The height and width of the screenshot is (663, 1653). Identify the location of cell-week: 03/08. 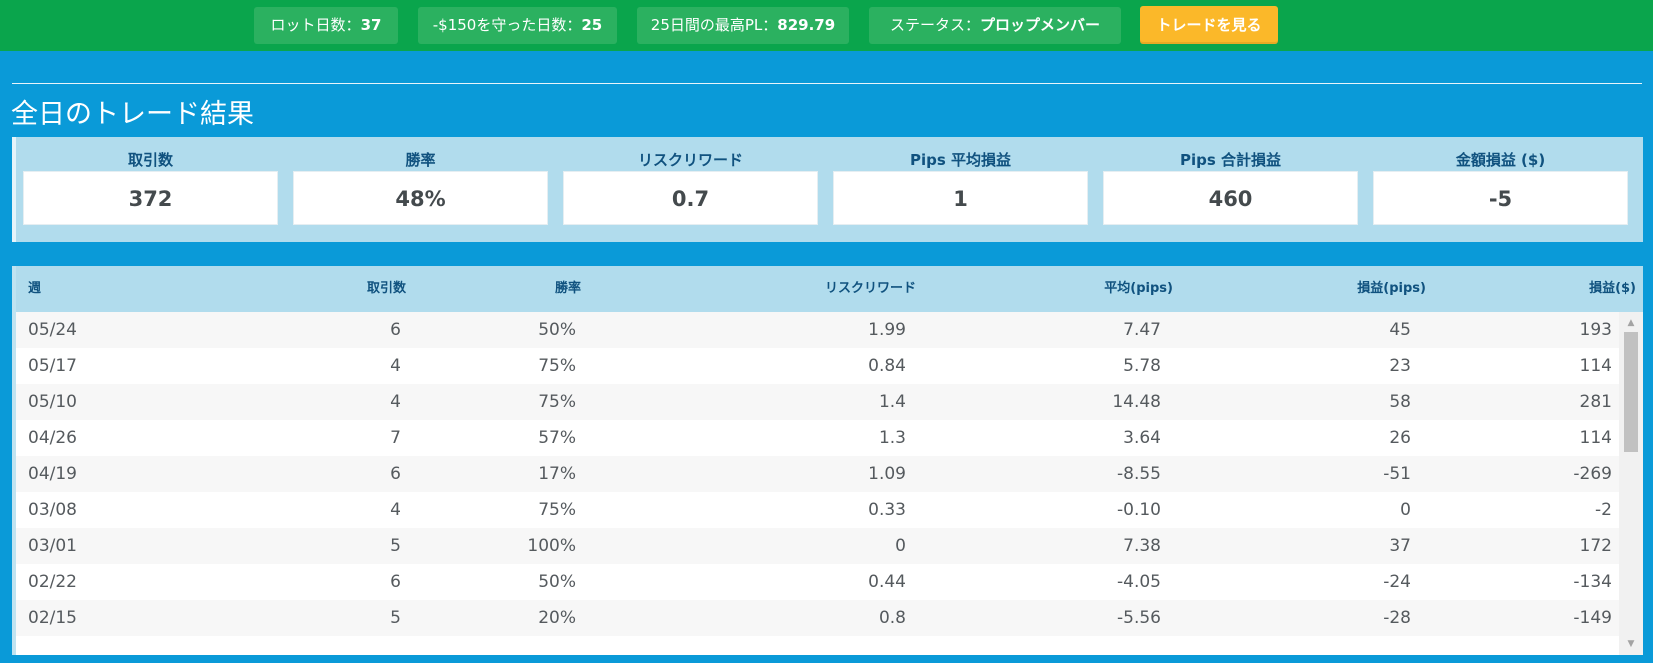
(52, 510).